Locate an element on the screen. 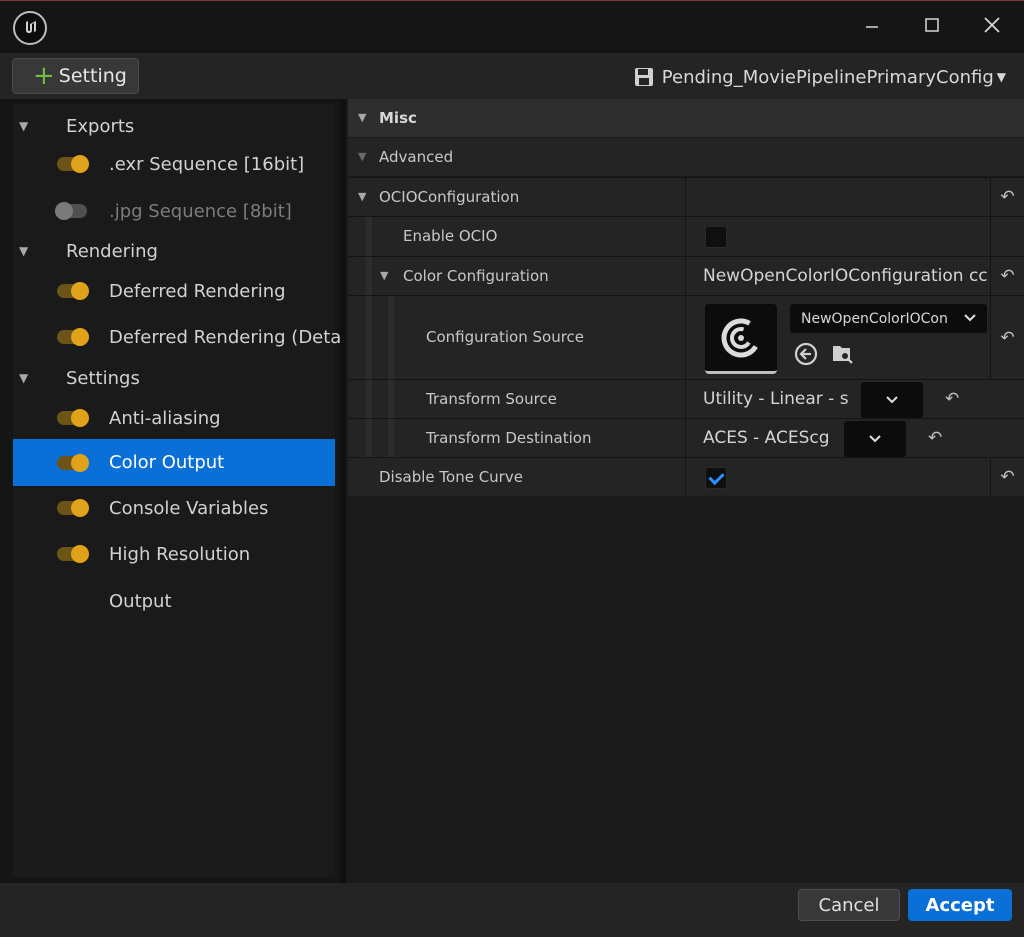 This screenshot has height=937, width=1024. tree-item-jpg-sequence: .jpg Sequence [8bit] is located at coordinates (174, 211).